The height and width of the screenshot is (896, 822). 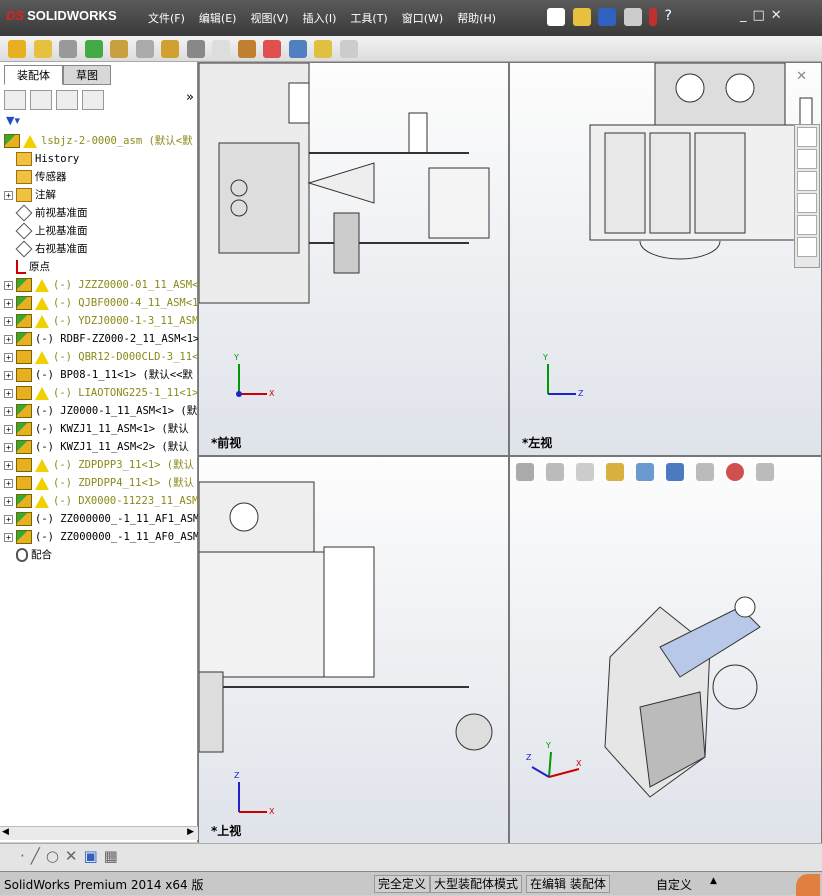 What do you see at coordinates (759, 15) in the screenshot?
I see `restore-icon: □` at bounding box center [759, 15].